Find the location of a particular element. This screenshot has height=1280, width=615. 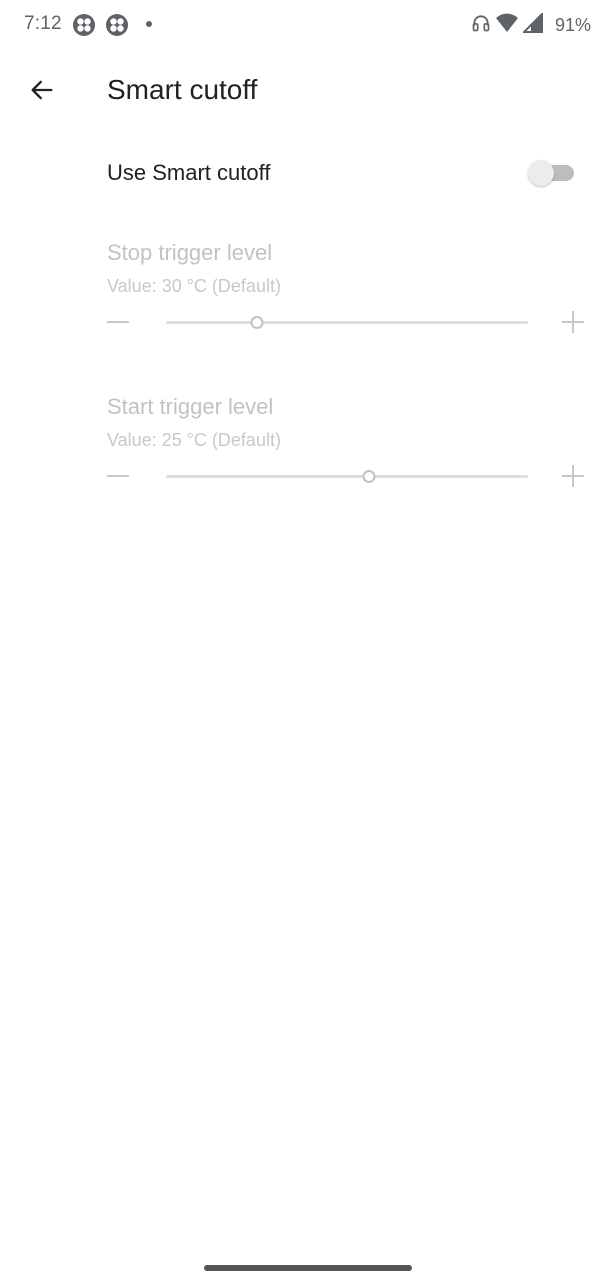

start-trigger-slider is located at coordinates (347, 476).